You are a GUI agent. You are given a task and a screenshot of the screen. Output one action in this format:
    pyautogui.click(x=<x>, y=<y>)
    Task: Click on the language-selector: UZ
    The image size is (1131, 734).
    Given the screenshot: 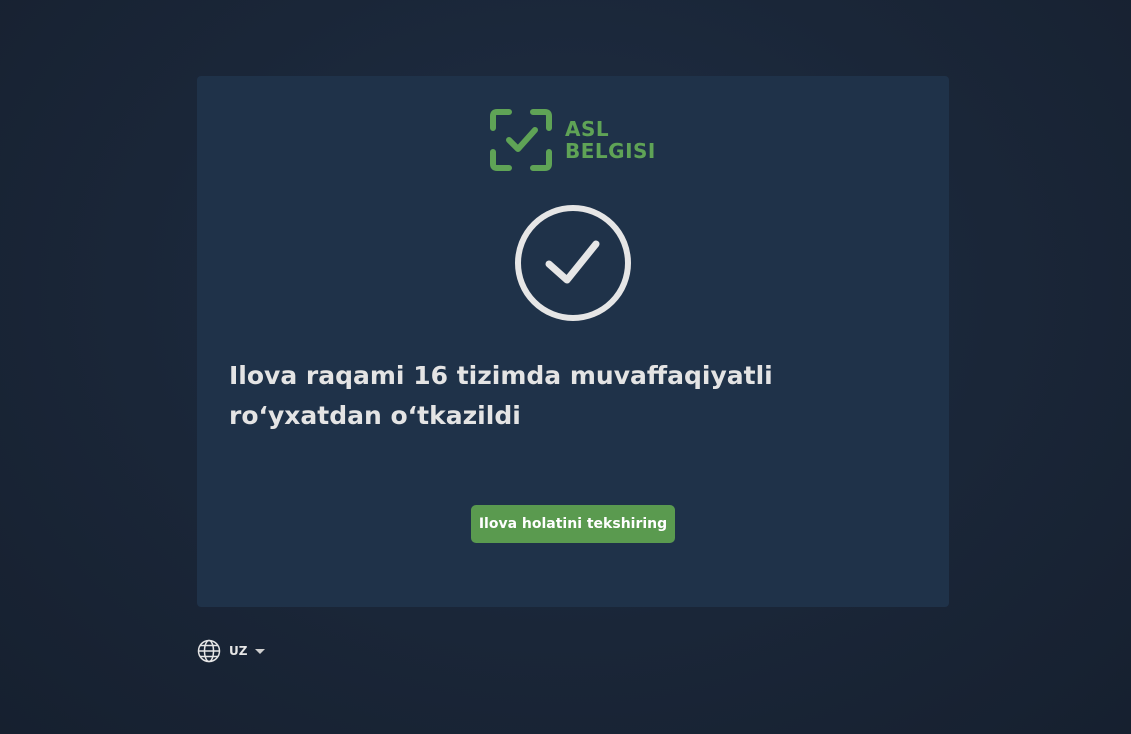 What is the action you would take?
    pyautogui.click(x=231, y=651)
    